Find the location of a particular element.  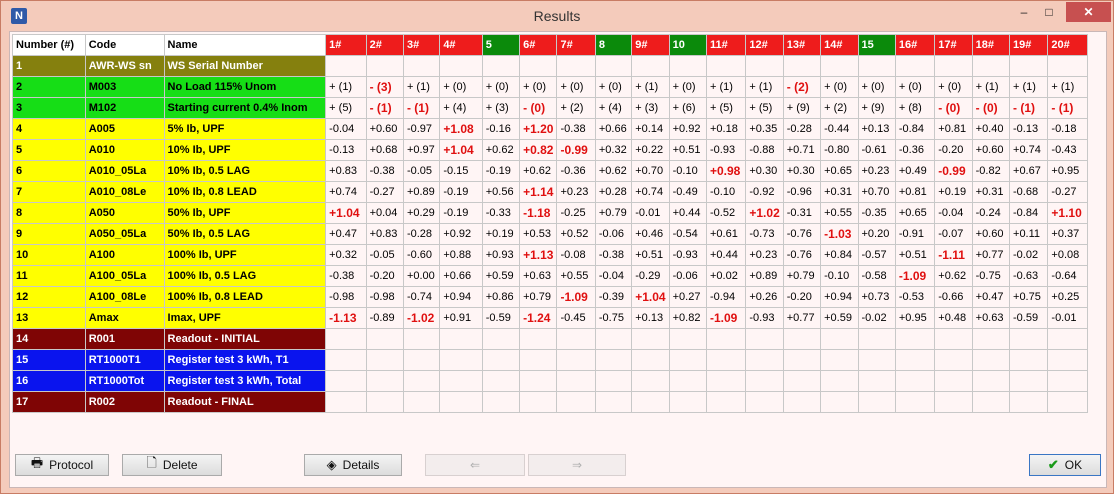

result-cell: +0.83 is located at coordinates (384, 234).